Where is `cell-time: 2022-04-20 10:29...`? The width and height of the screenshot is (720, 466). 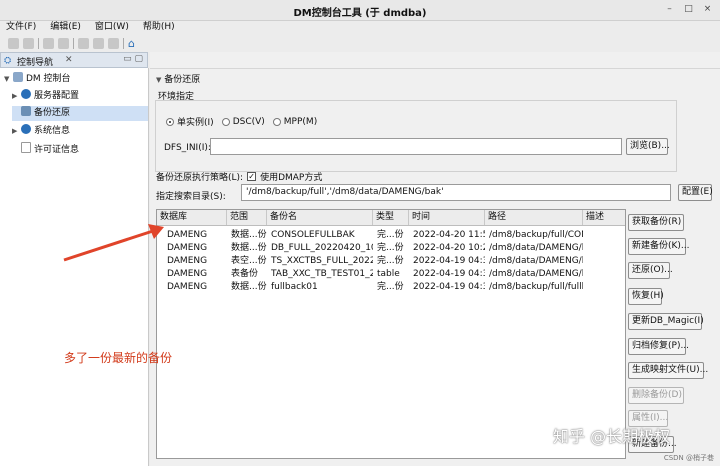 cell-time: 2022-04-20 10:29... is located at coordinates (449, 248).